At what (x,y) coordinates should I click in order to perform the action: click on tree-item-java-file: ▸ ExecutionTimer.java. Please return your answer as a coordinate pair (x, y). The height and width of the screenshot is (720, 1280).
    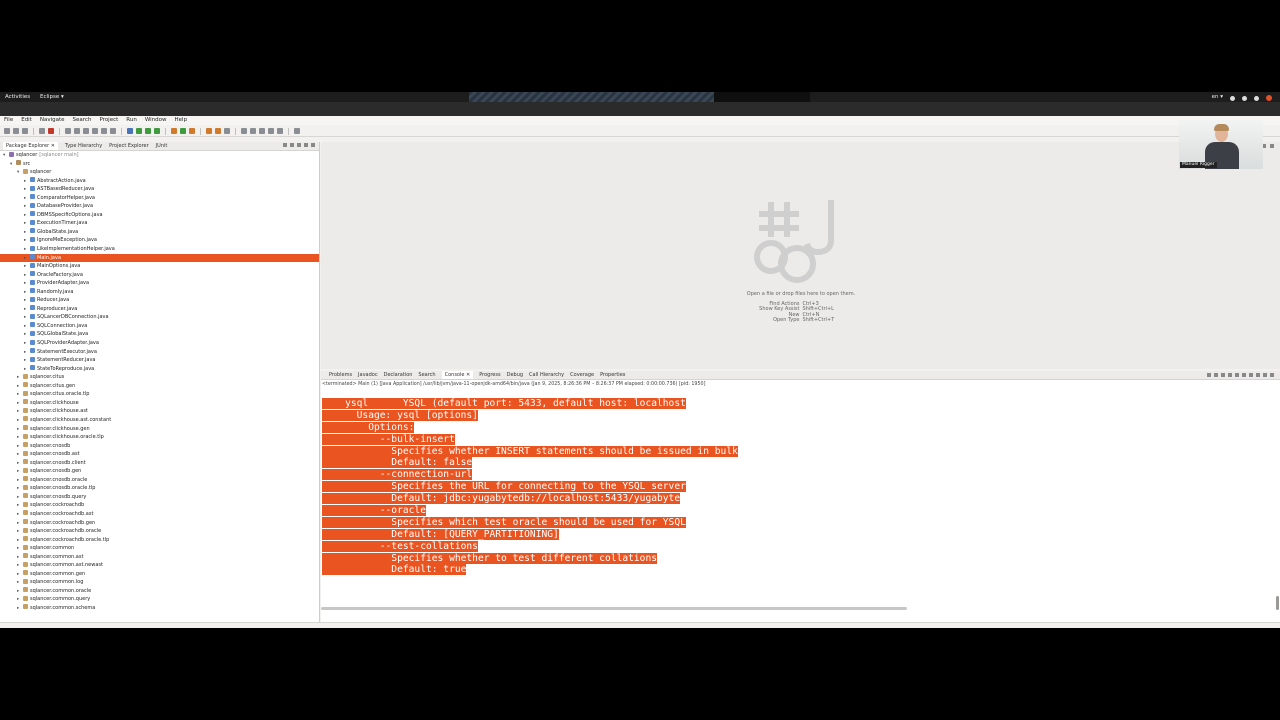
    Looking at the image, I should click on (159, 223).